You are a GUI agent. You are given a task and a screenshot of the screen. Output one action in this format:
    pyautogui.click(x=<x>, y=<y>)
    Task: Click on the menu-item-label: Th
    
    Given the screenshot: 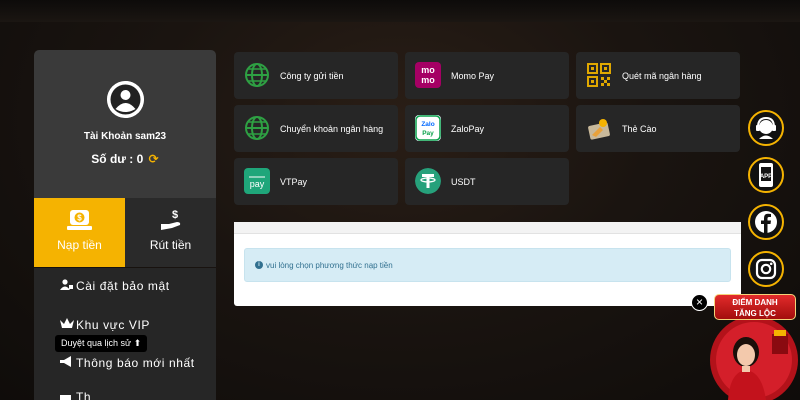 What is the action you would take?
    pyautogui.click(x=84, y=395)
    